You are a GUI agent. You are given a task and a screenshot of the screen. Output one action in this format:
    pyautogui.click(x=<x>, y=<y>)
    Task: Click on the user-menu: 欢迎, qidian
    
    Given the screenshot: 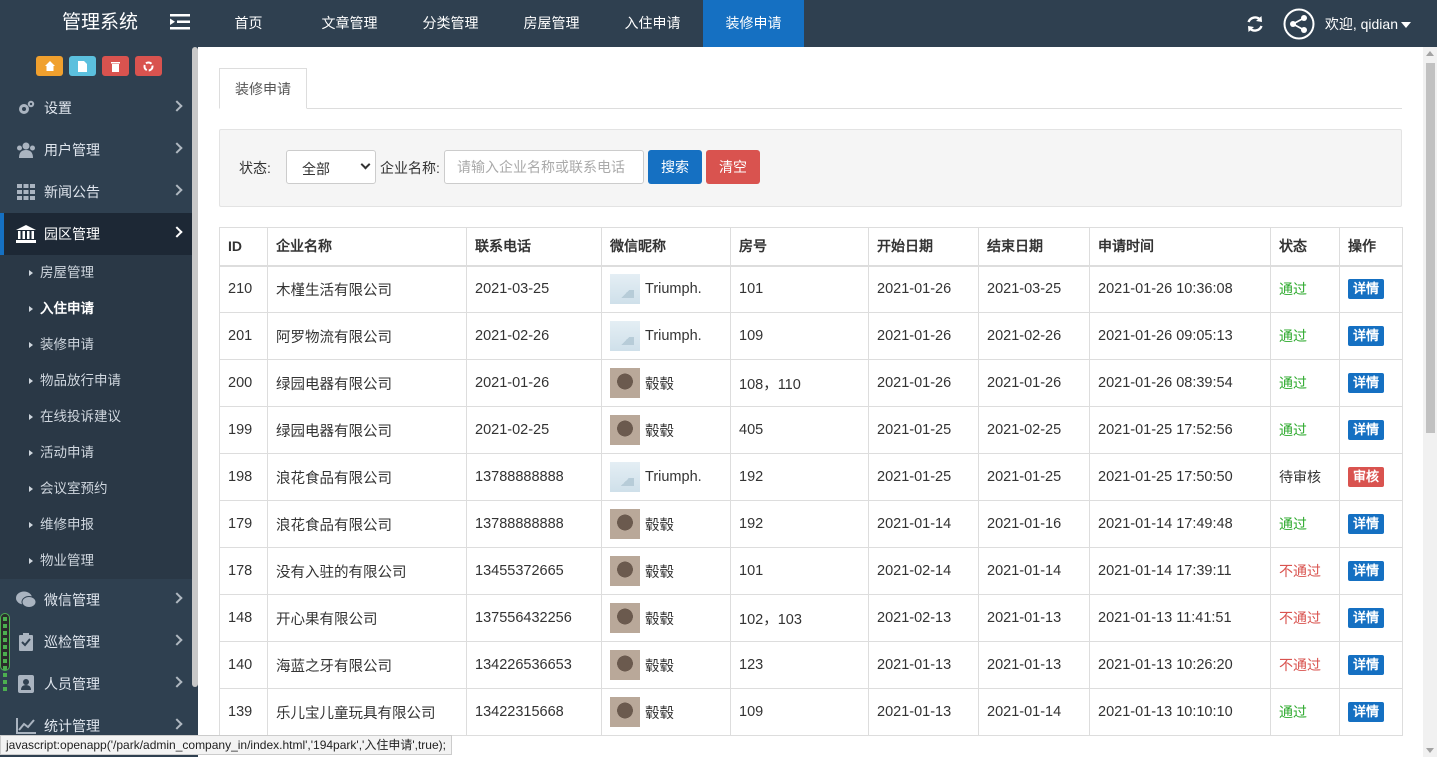 What is the action you would take?
    pyautogui.click(x=1368, y=24)
    